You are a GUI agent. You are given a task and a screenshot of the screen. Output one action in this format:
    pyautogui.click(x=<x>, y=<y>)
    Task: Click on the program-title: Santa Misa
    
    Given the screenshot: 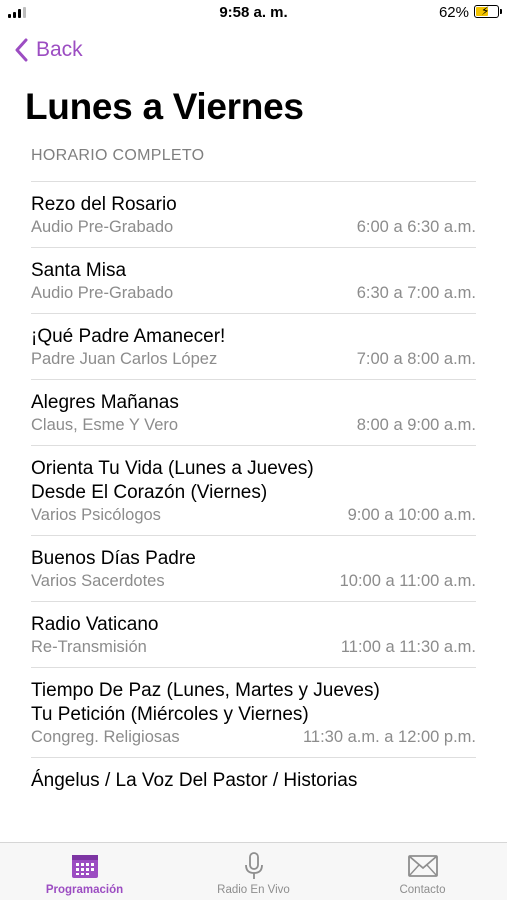 What is the action you would take?
    pyautogui.click(x=79, y=270)
    